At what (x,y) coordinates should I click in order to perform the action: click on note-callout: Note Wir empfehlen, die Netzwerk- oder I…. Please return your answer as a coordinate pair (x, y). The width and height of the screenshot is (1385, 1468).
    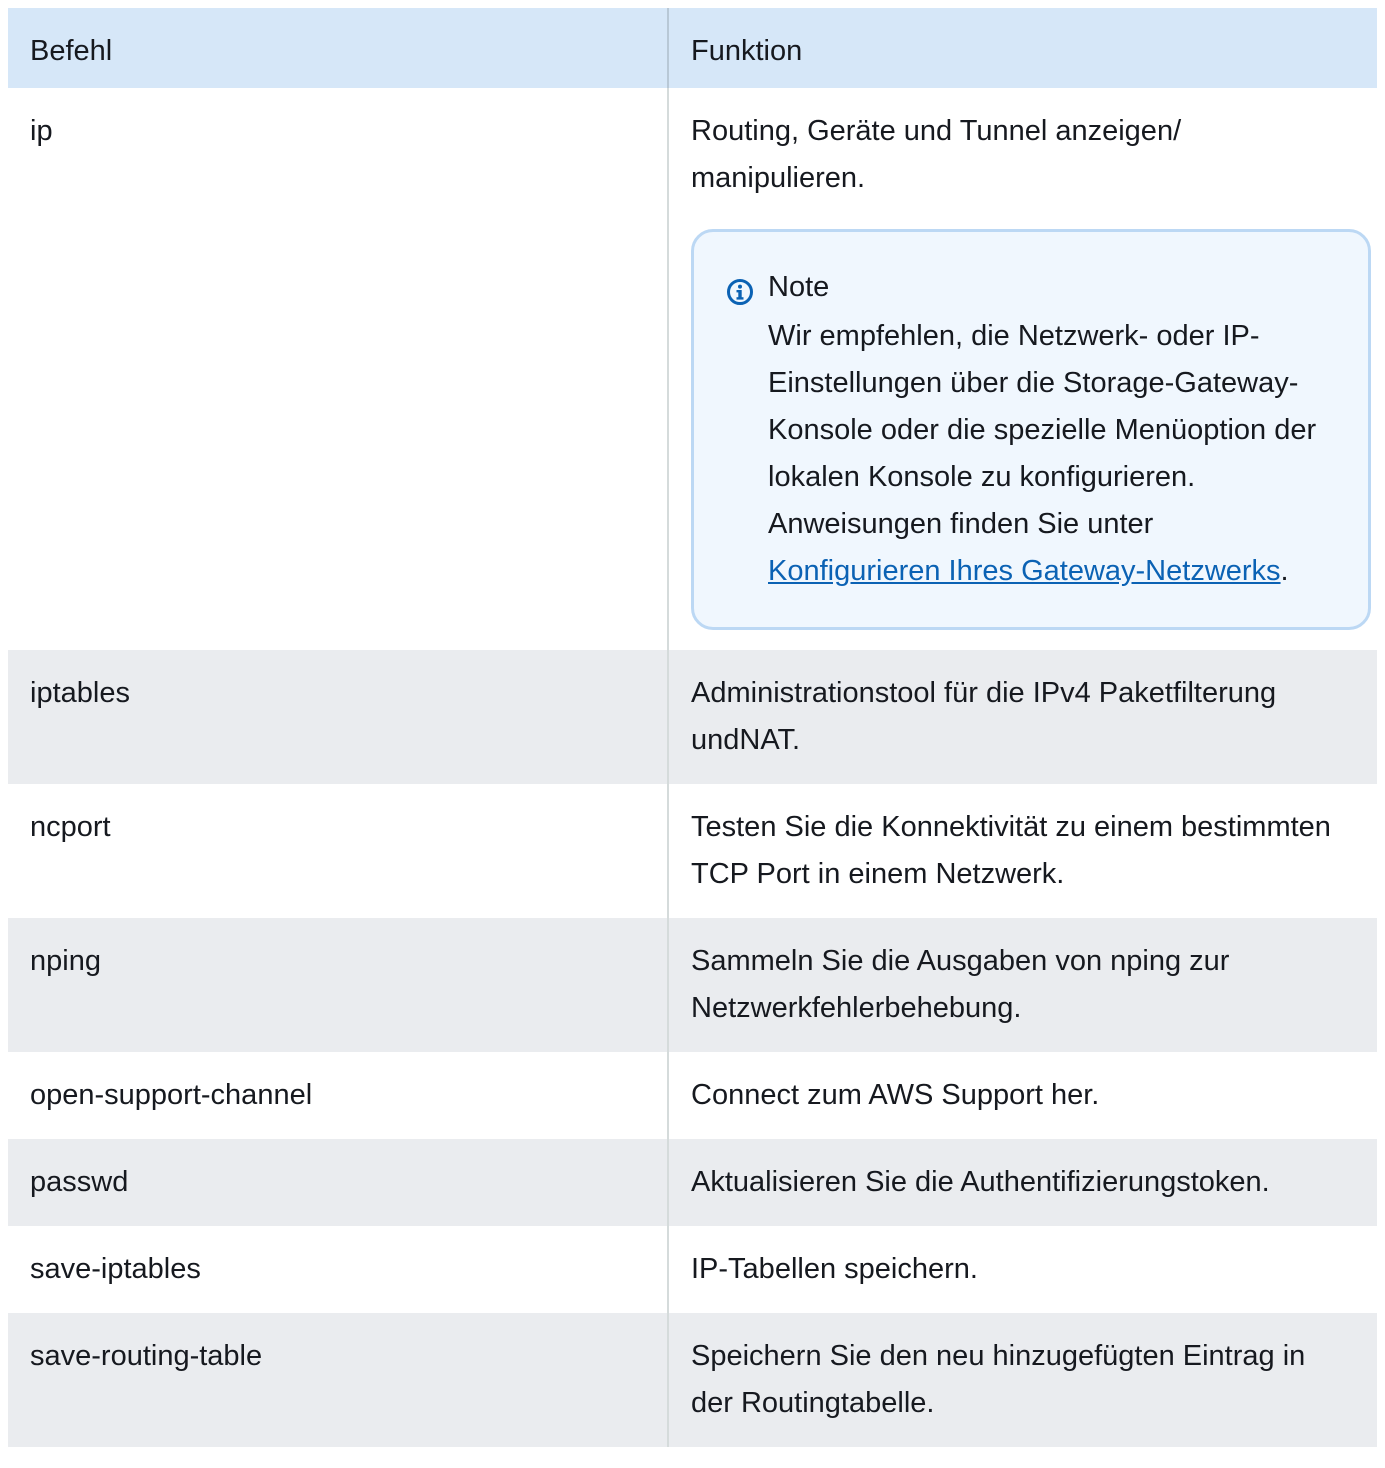
    Looking at the image, I should click on (1031, 429).